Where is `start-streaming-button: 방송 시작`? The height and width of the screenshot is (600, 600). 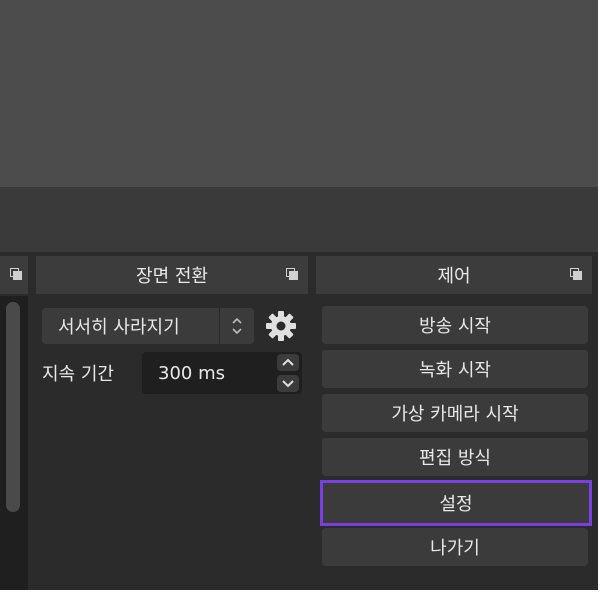 start-streaming-button: 방송 시작 is located at coordinates (455, 325).